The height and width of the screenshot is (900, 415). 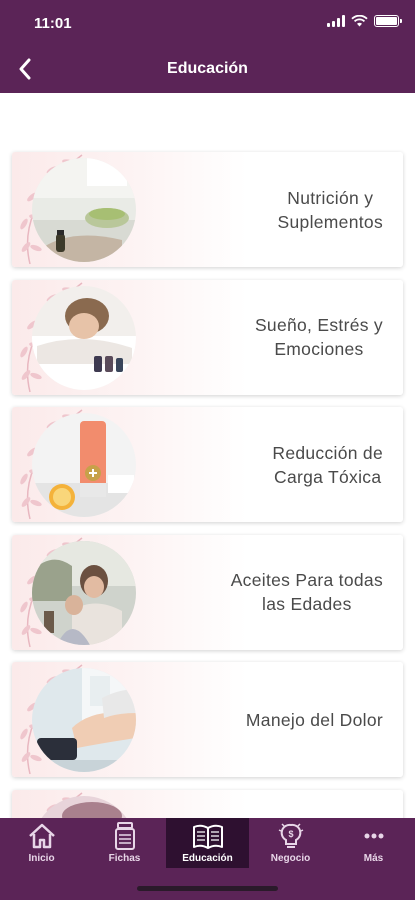 What do you see at coordinates (207, 836) in the screenshot?
I see `book-icon` at bounding box center [207, 836].